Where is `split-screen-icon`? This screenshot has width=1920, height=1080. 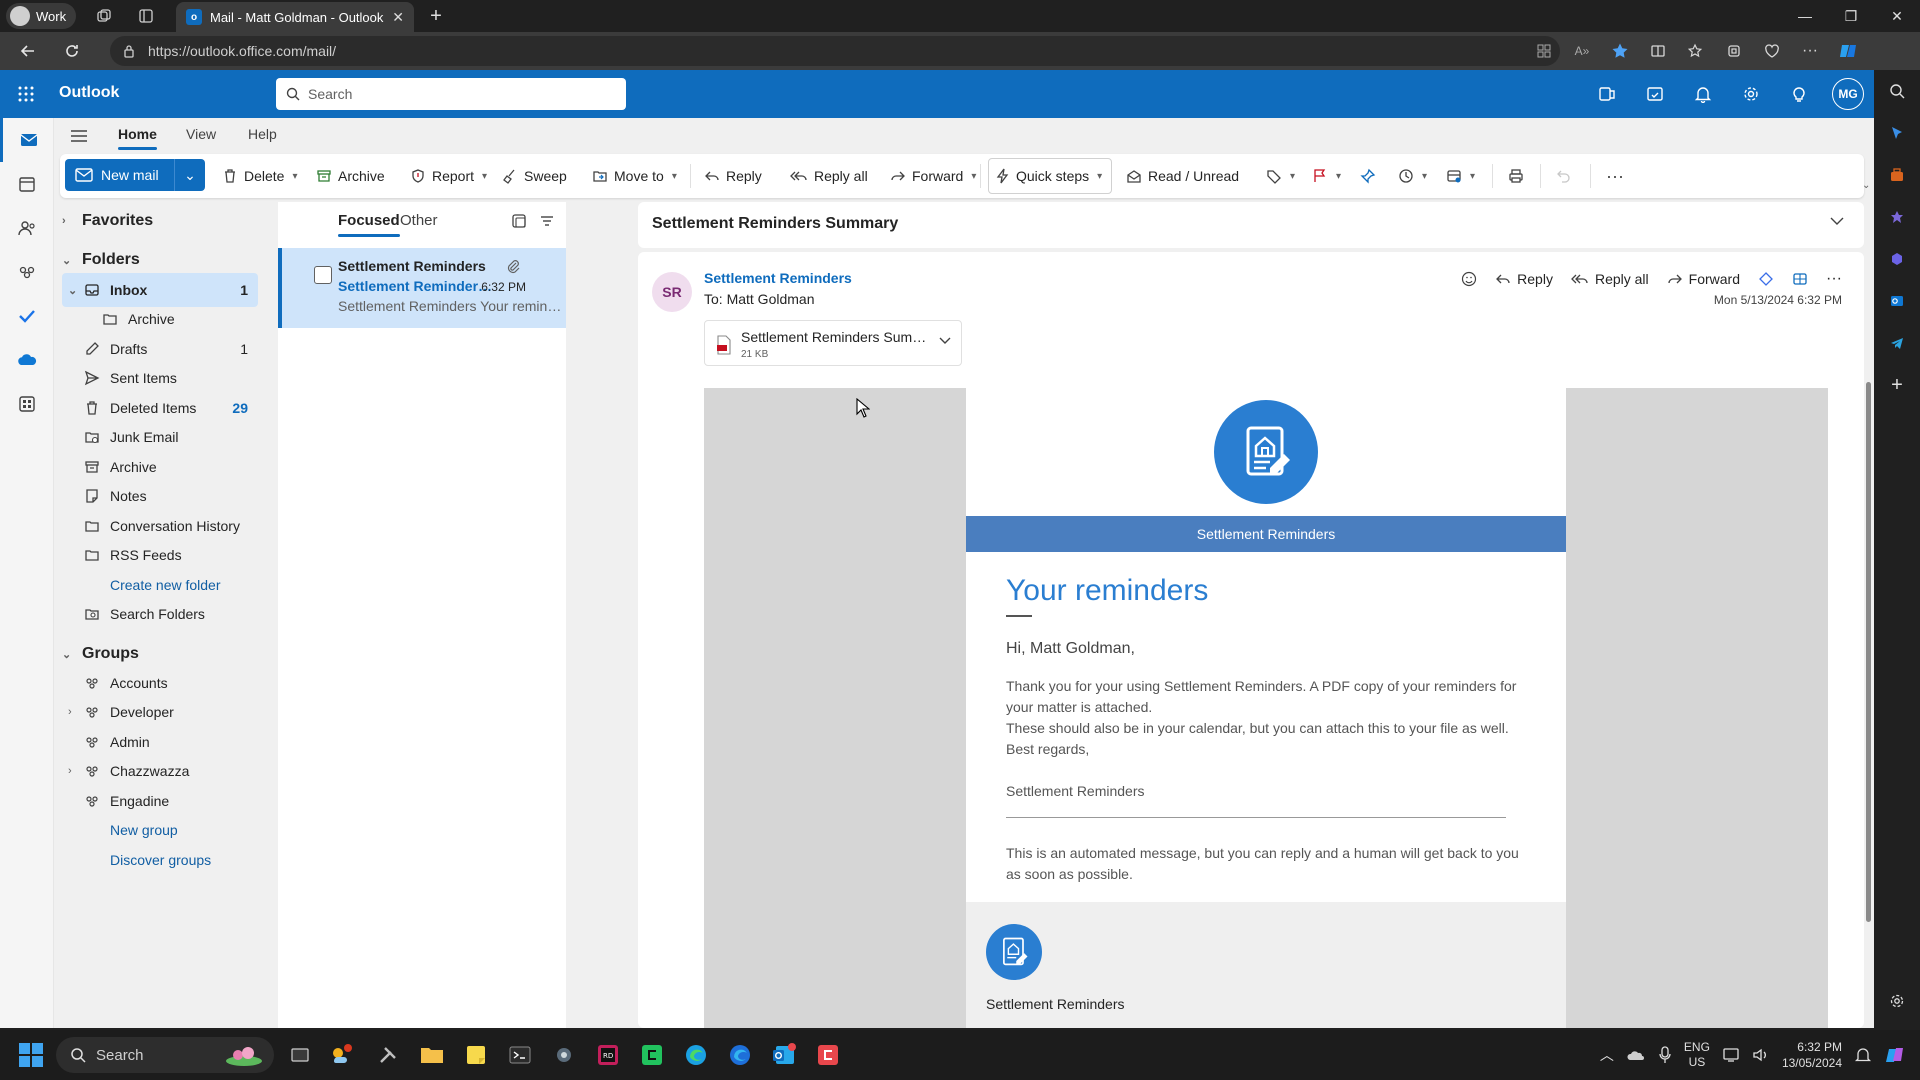 split-screen-icon is located at coordinates (1658, 51).